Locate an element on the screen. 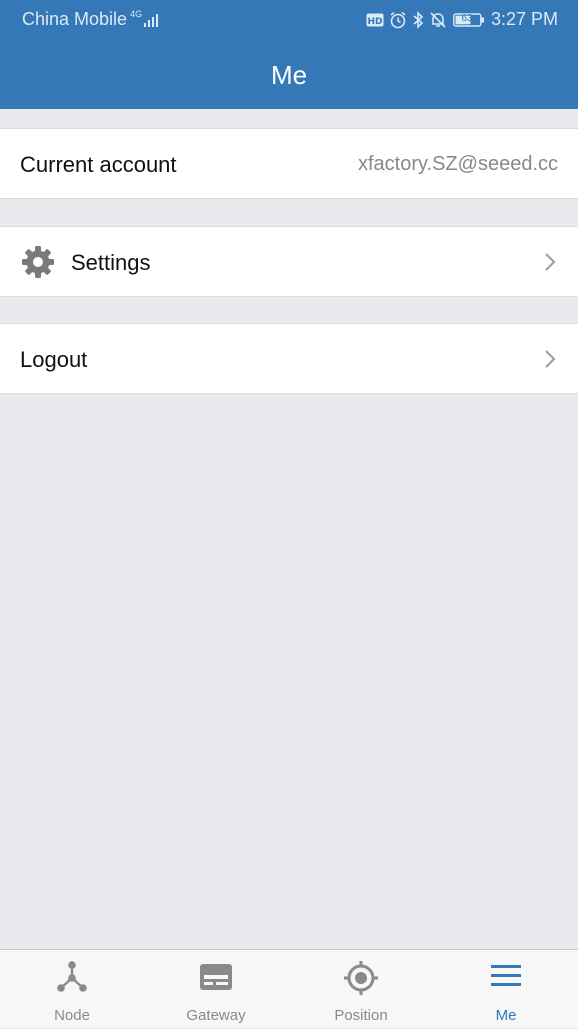  hd-icon: HD is located at coordinates (375, 20).